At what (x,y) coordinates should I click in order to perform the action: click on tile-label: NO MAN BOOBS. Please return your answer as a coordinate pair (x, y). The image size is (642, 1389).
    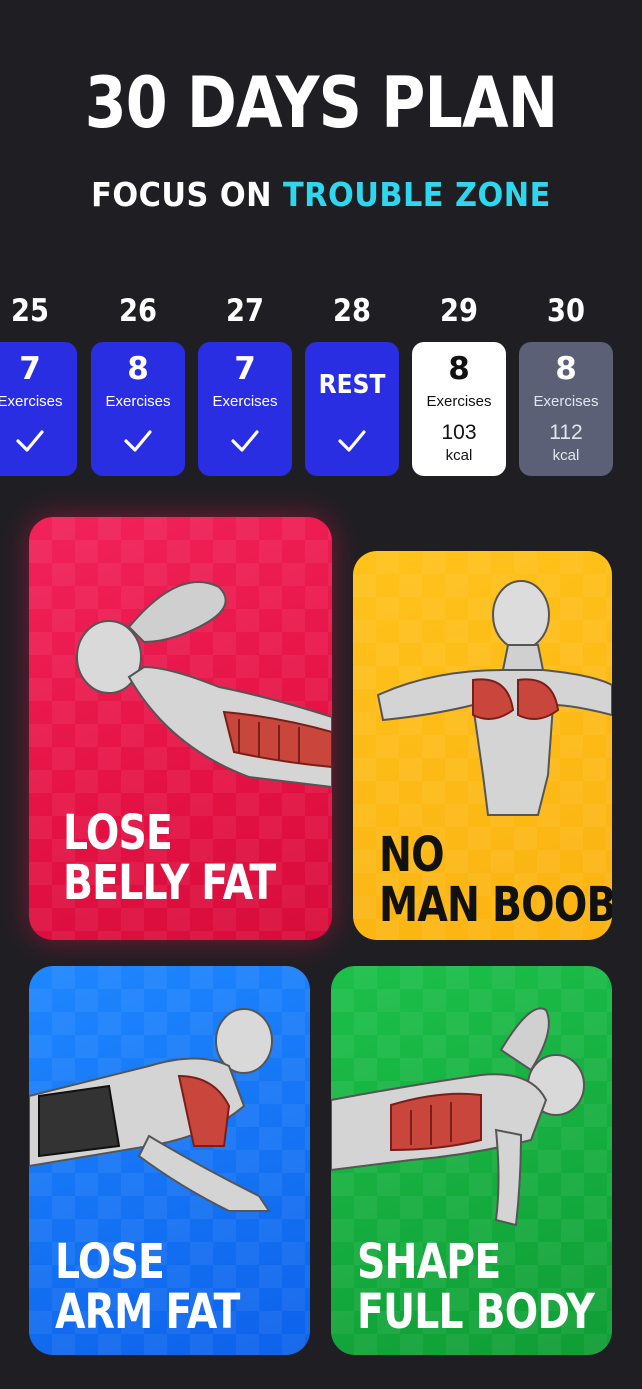
    Looking at the image, I should click on (495, 880).